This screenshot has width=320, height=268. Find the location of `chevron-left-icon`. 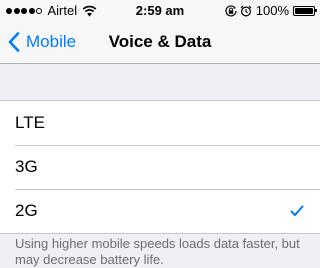

chevron-left-icon is located at coordinates (14, 42).